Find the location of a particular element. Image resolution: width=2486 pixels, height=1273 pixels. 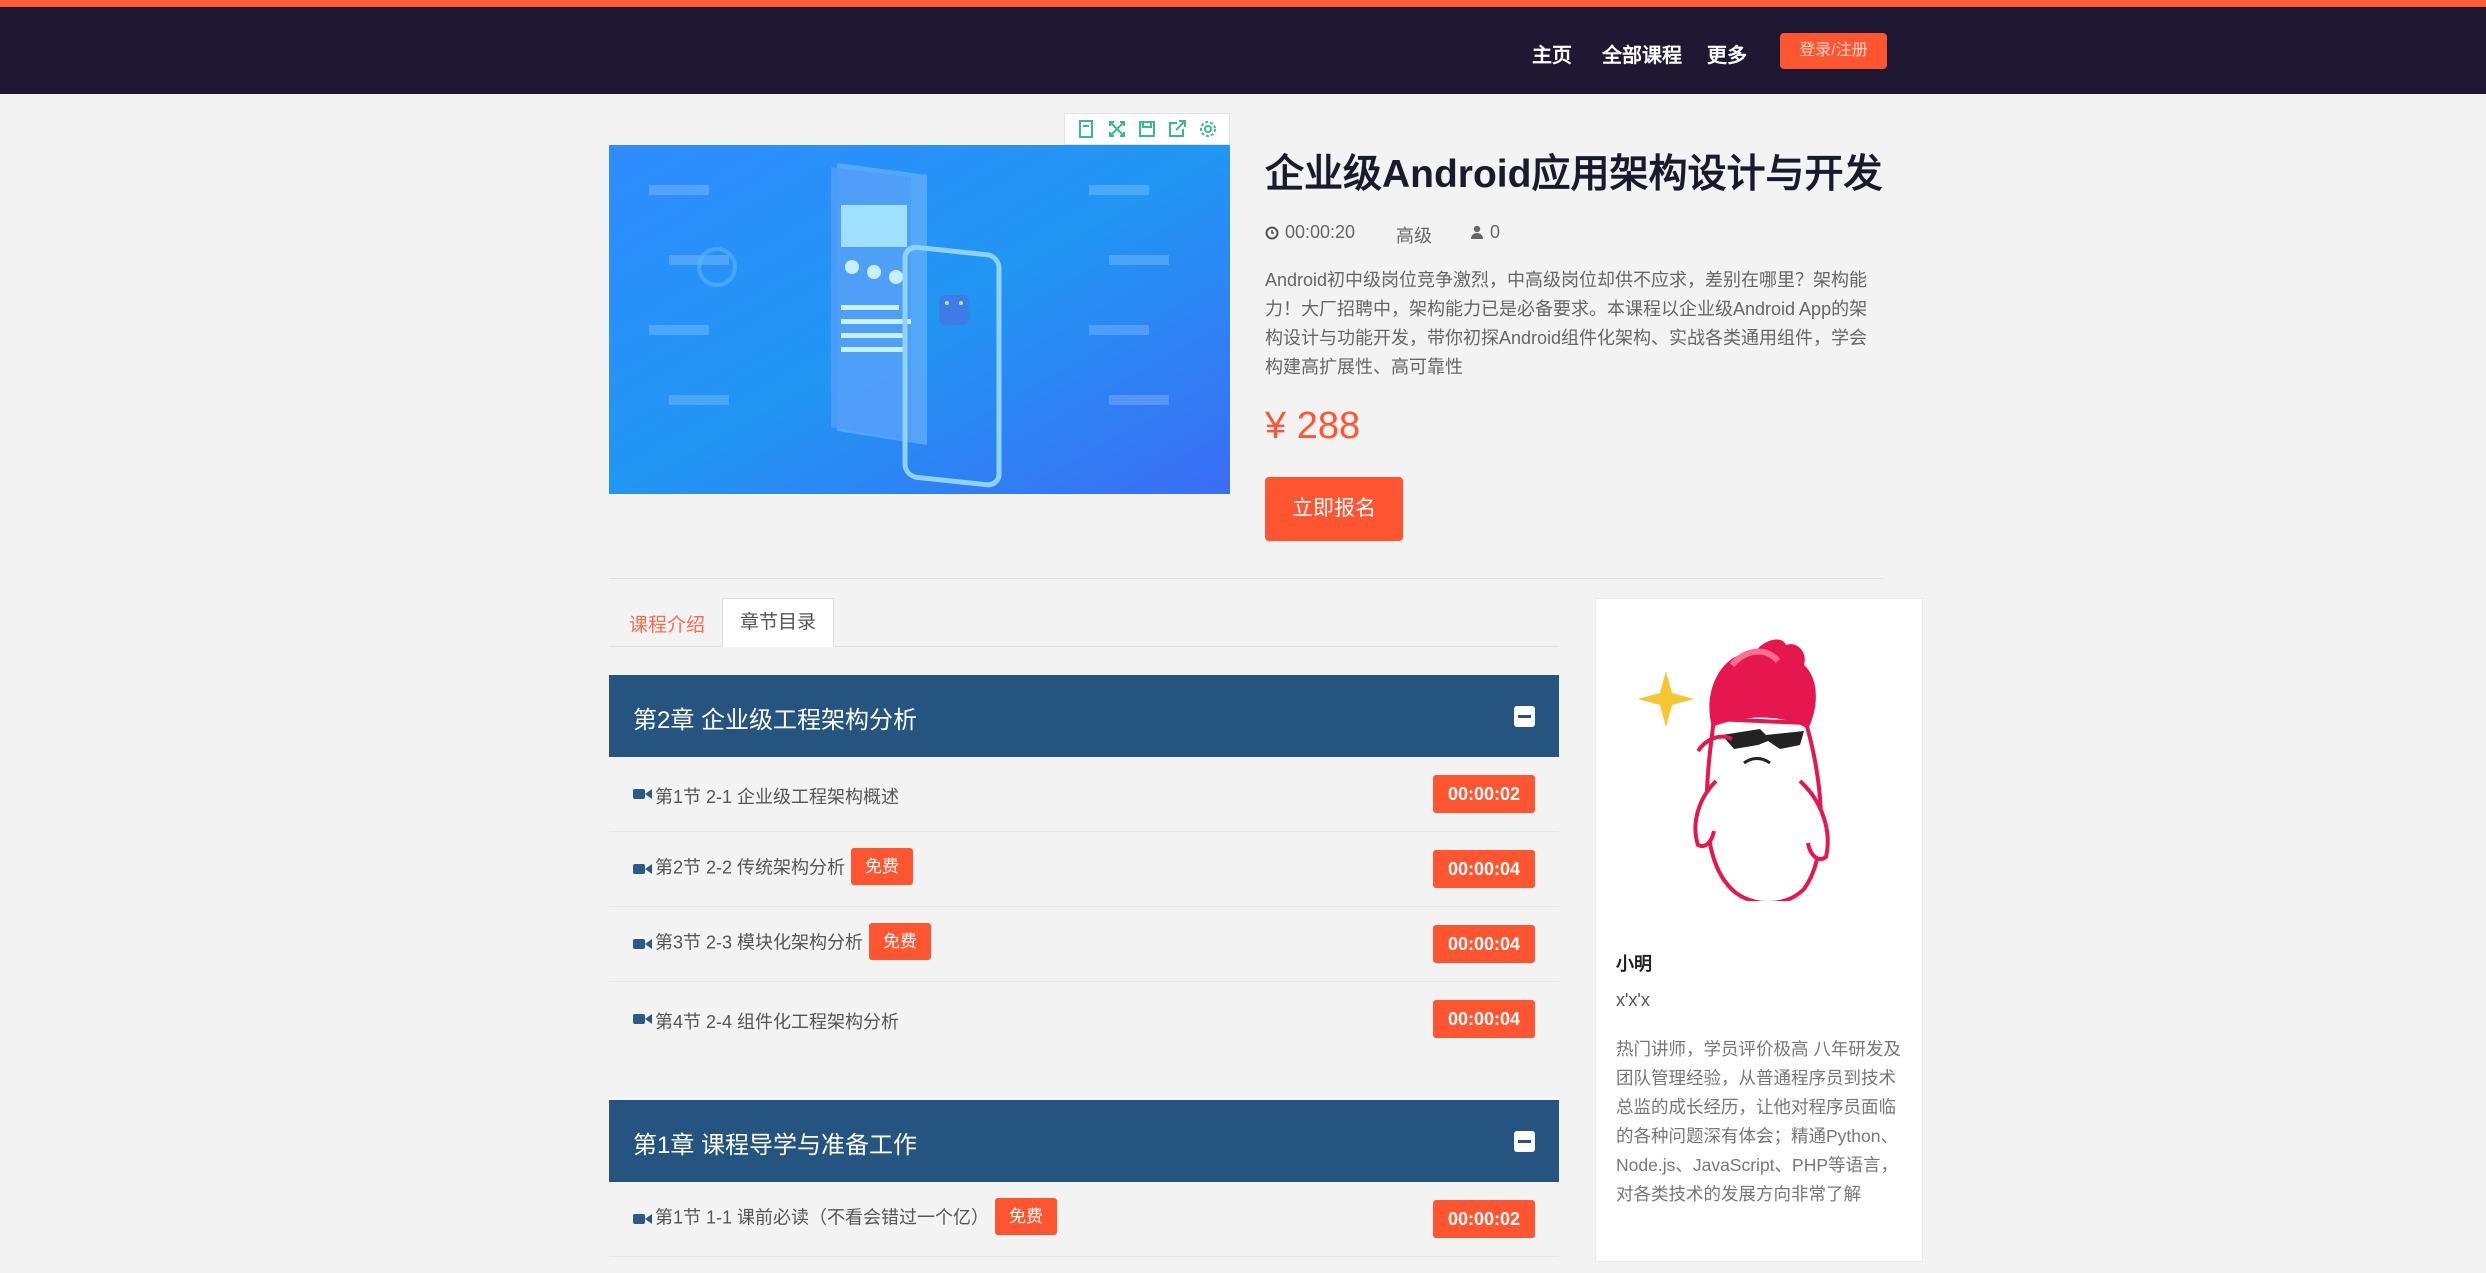

media-toolbar is located at coordinates (1147, 129).